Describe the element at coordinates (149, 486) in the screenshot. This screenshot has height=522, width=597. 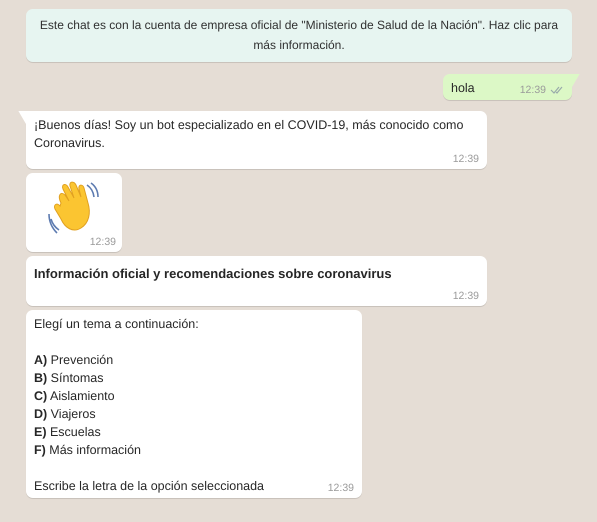
I see `message-text: Escribe la letra de la opción seleccionada` at that location.